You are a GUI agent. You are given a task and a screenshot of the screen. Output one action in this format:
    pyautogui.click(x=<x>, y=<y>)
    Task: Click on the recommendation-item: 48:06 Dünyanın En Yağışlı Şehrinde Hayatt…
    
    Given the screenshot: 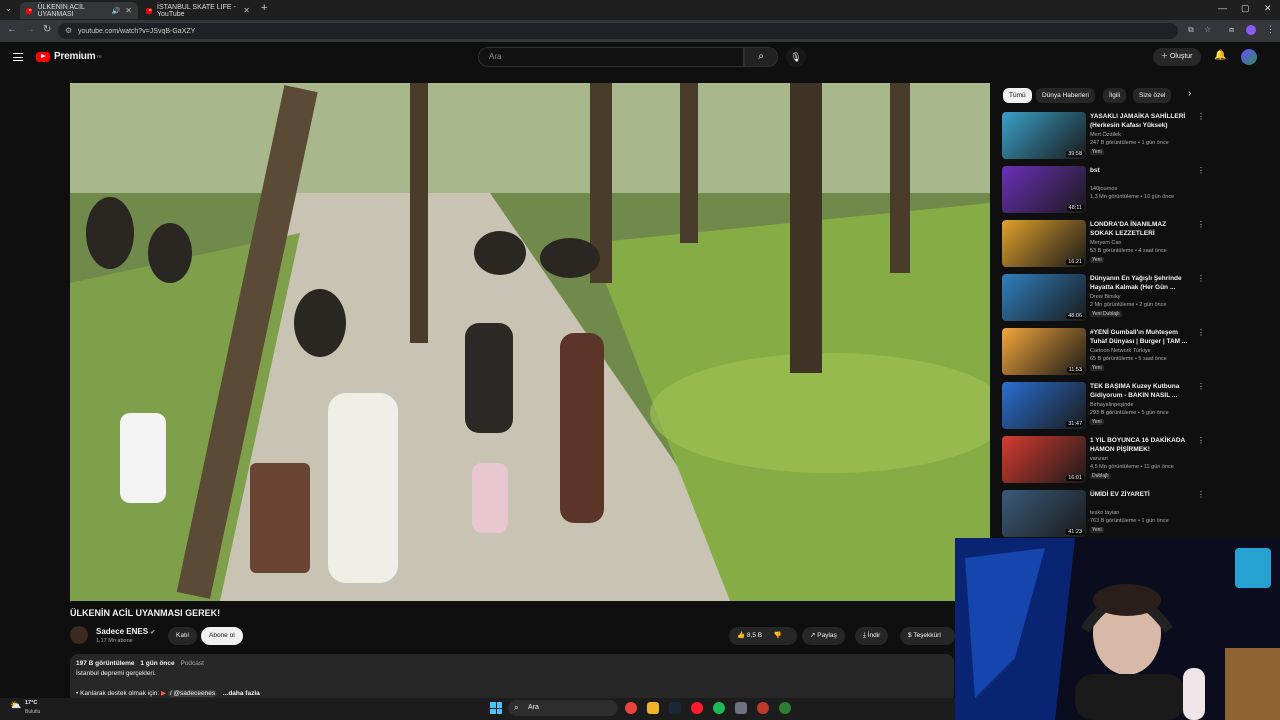 What is the action you would take?
    pyautogui.click(x=1103, y=298)
    